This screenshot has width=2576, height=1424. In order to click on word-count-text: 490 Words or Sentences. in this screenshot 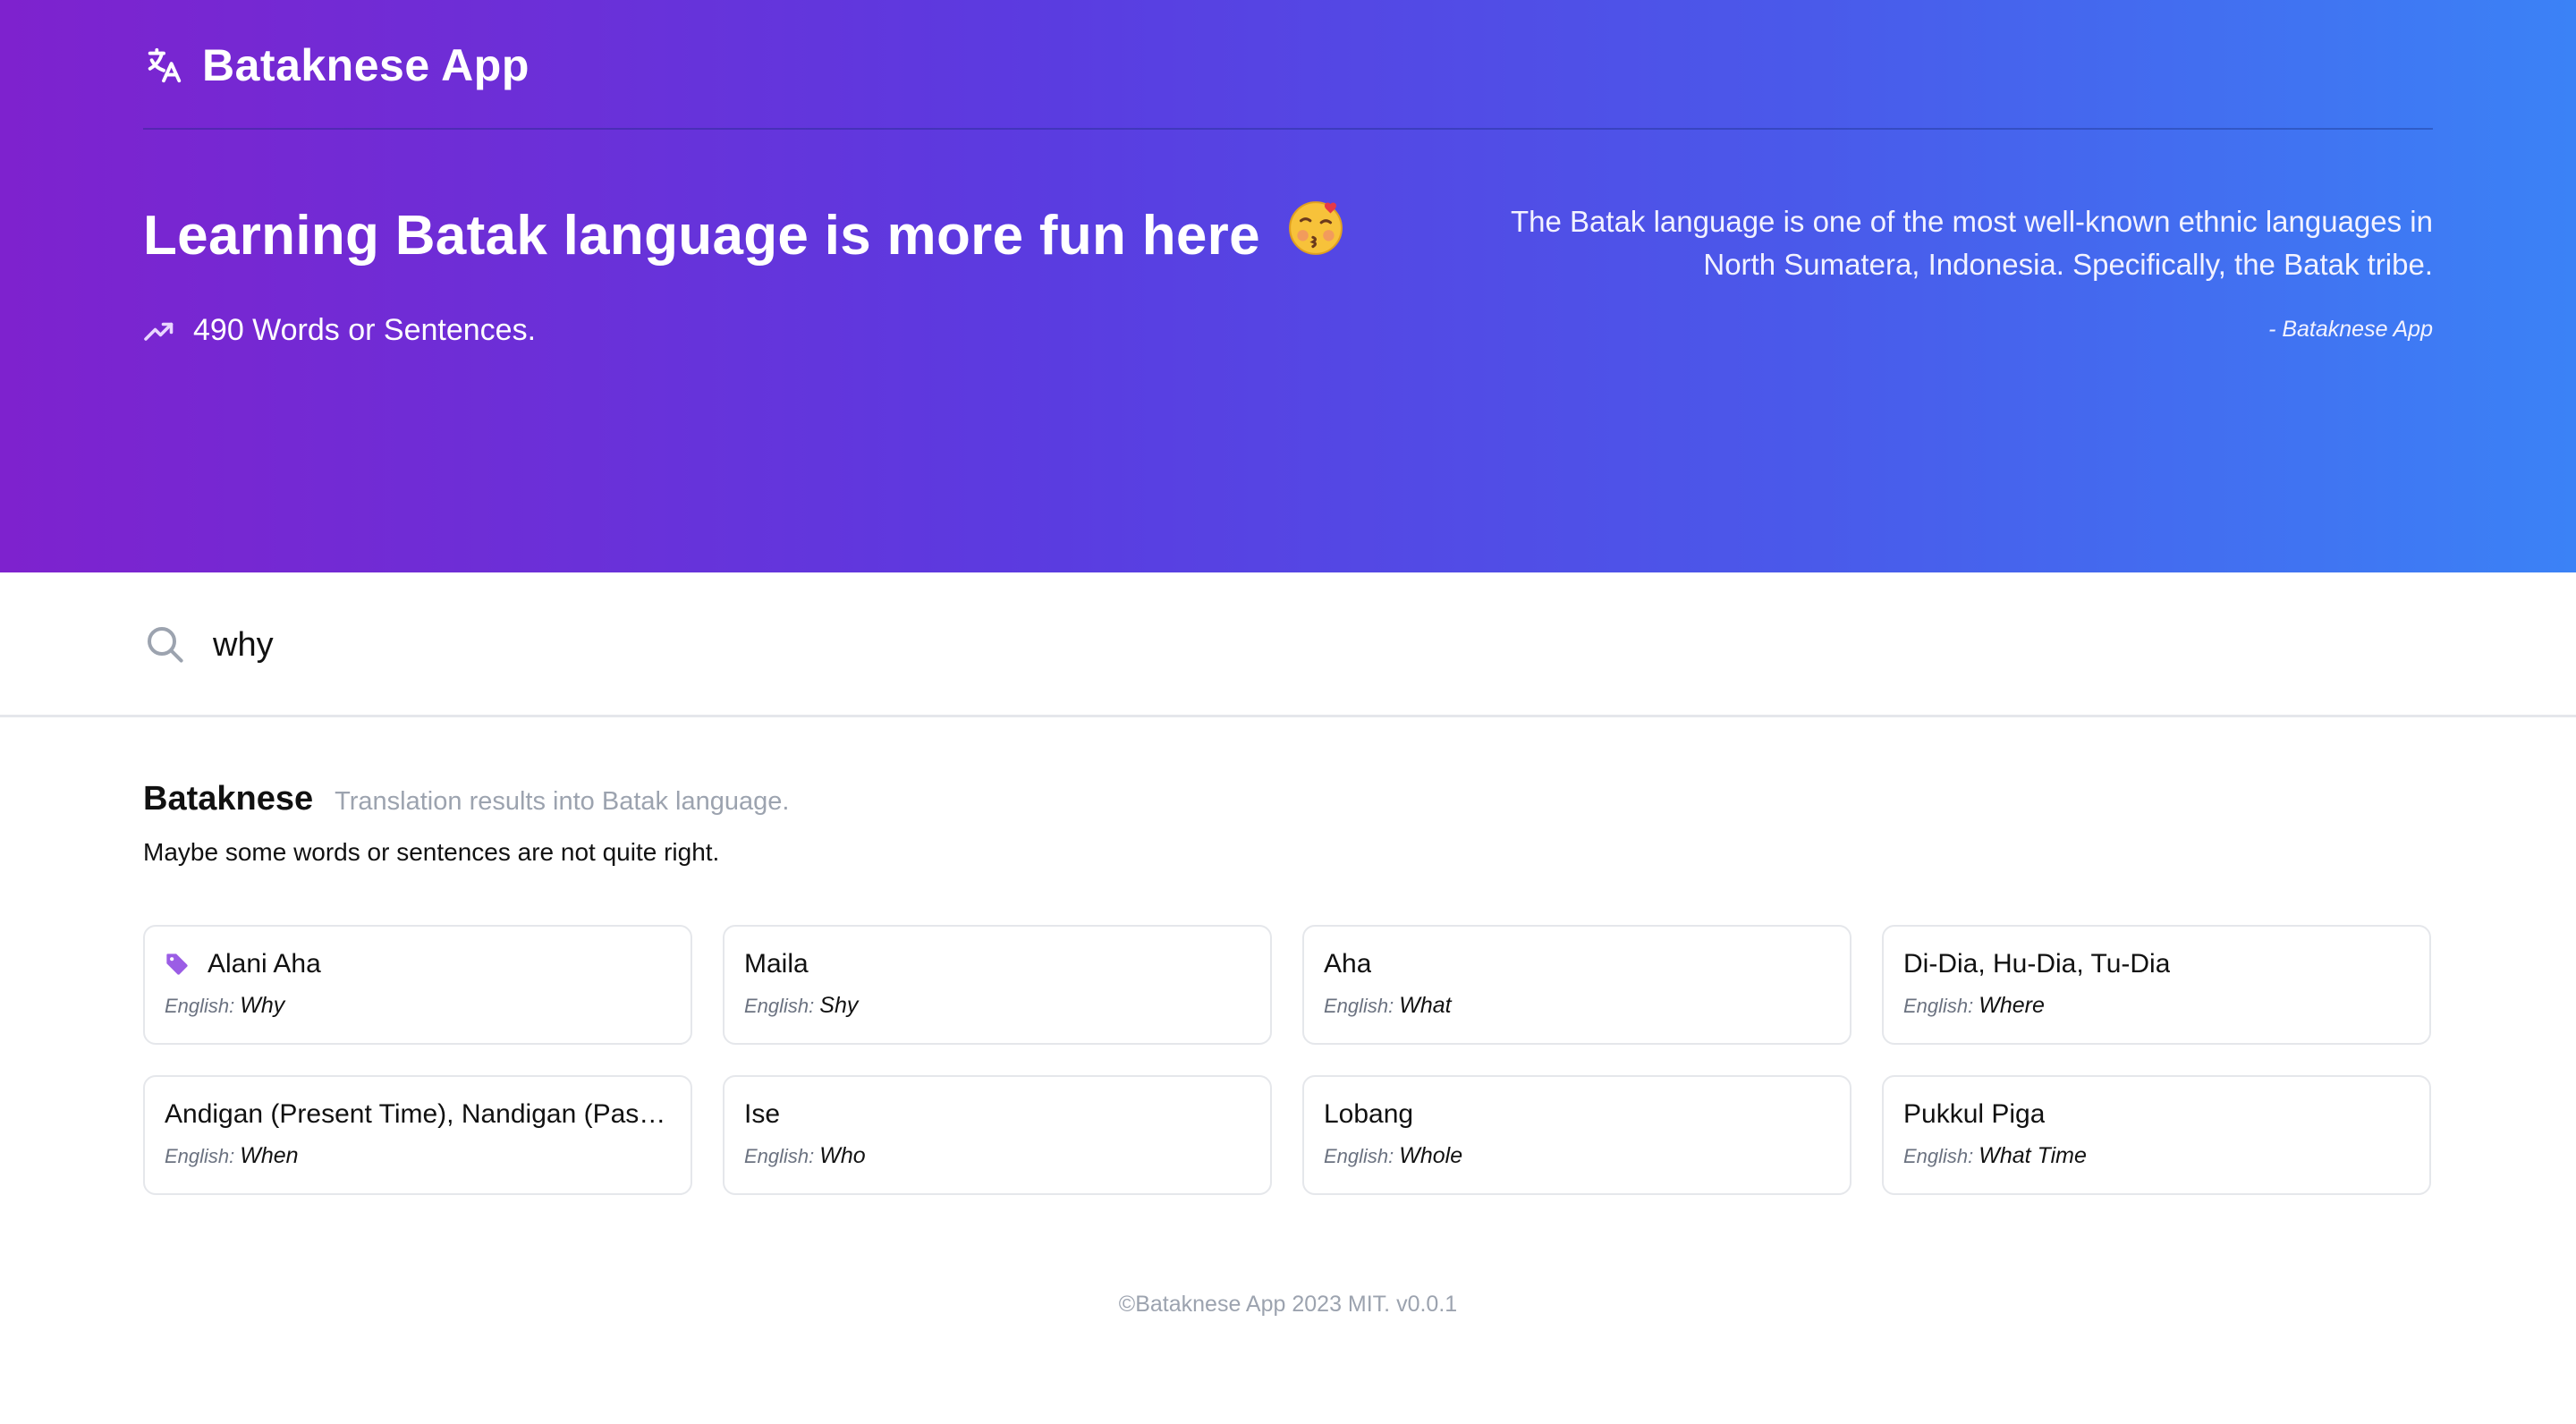, I will do `click(365, 330)`.